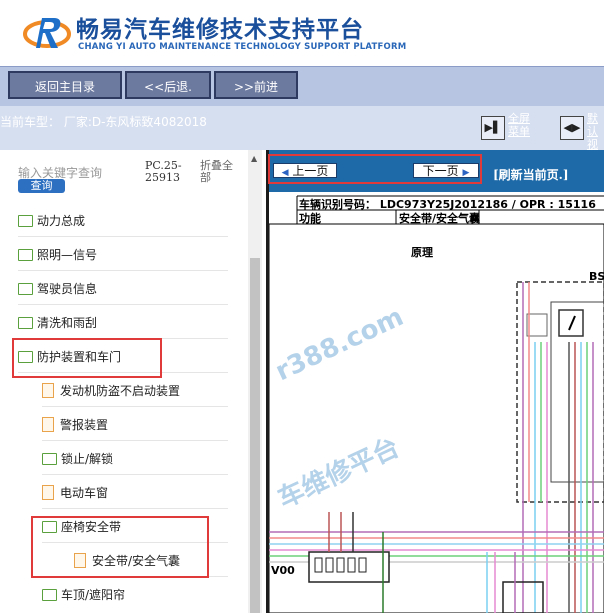 The height and width of the screenshot is (613, 604). I want to click on back-button: <<后退., so click(168, 85).